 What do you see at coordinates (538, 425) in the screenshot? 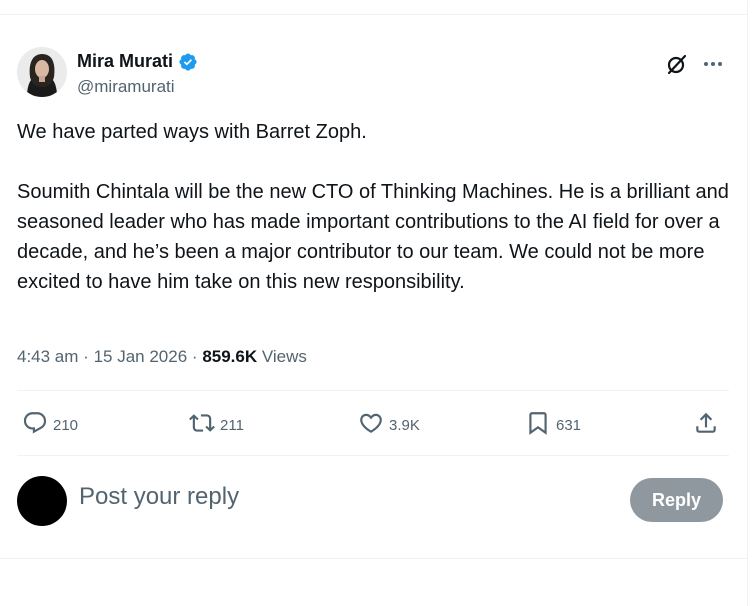
I see `bookmark-icon` at bounding box center [538, 425].